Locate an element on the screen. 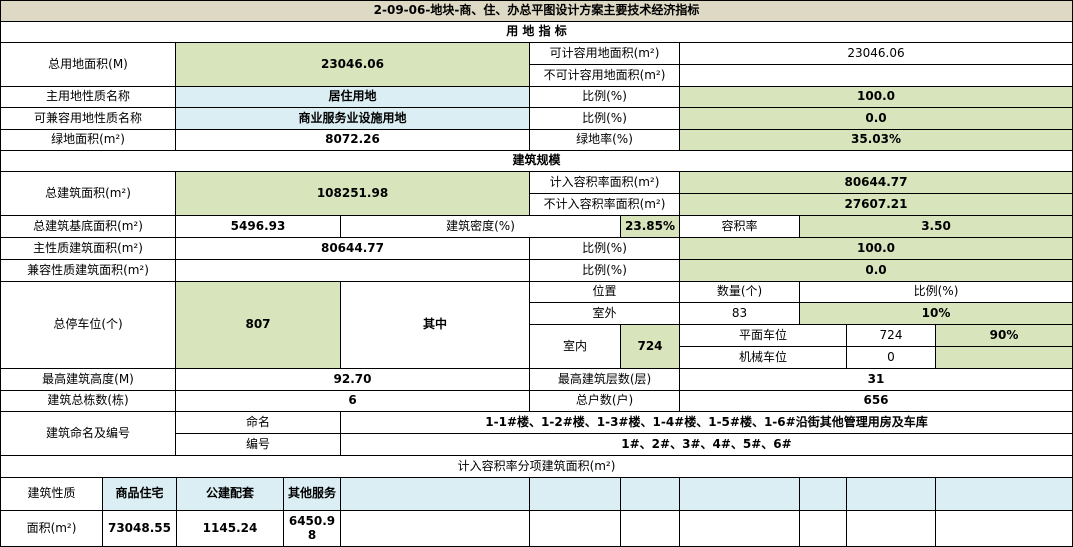 The height and width of the screenshot is (547, 1073). parking-indoor-label: 室内 is located at coordinates (575, 347).